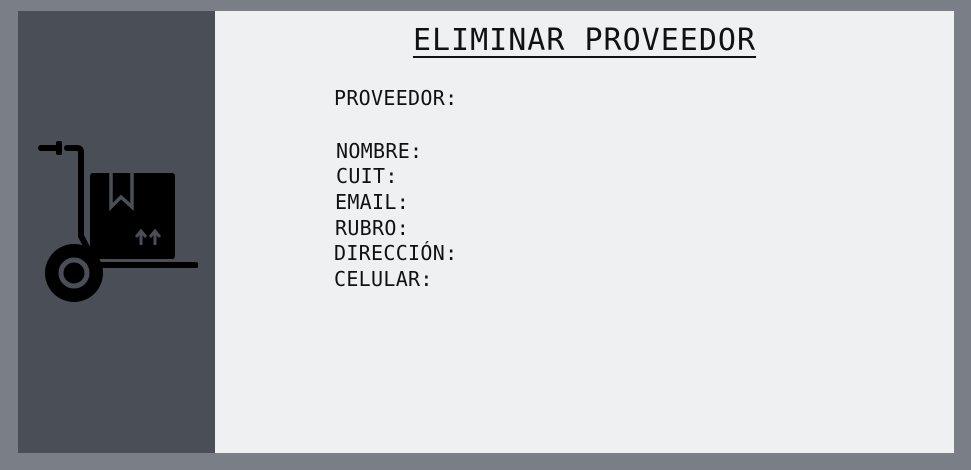 Image resolution: width=971 pixels, height=470 pixels. Describe the element at coordinates (118, 221) in the screenshot. I see `hand-truck-box-icon` at that location.